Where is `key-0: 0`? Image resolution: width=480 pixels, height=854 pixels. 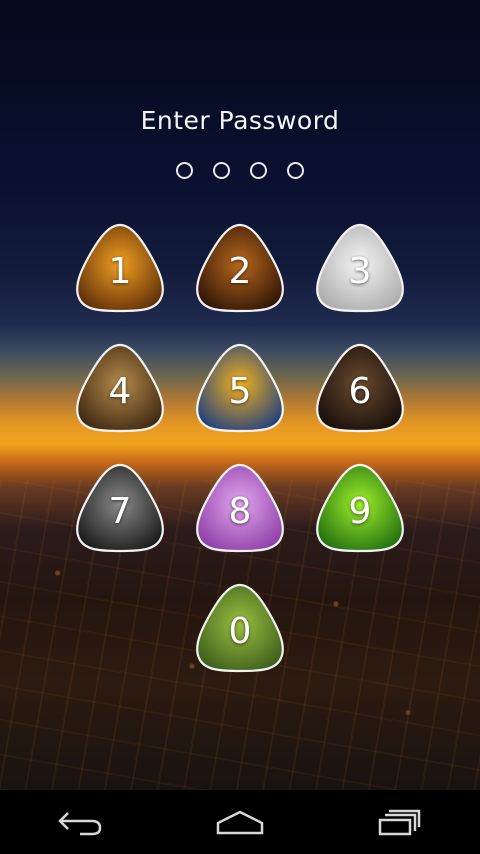
key-0: 0 is located at coordinates (240, 628).